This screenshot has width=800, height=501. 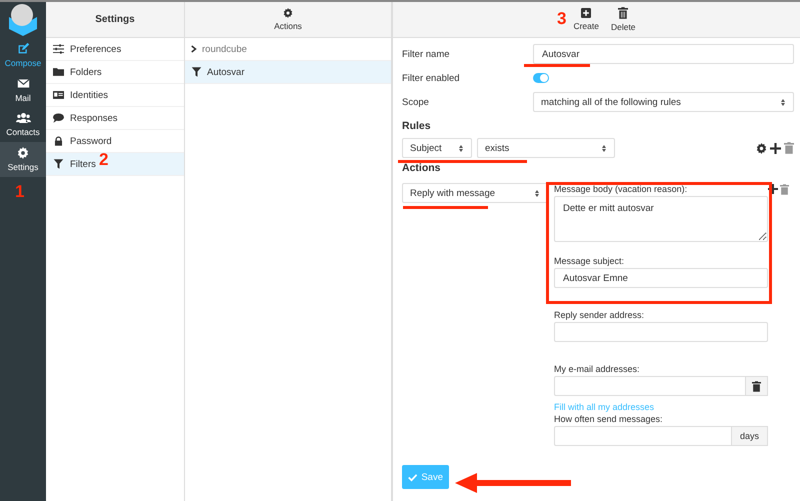 What do you see at coordinates (23, 118) in the screenshot?
I see `people-icon` at bounding box center [23, 118].